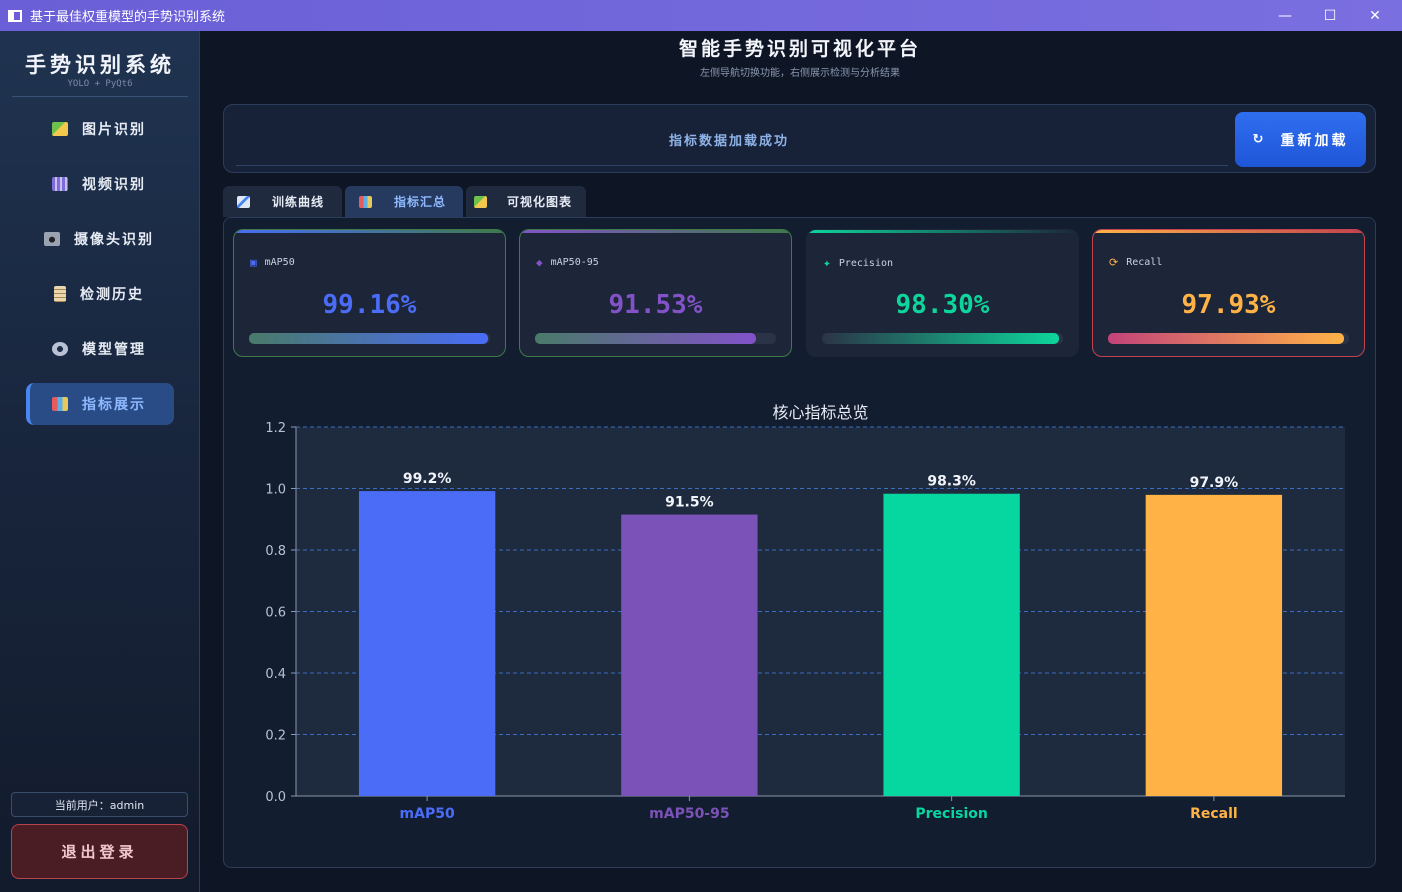 Image resolution: width=1402 pixels, height=892 pixels. What do you see at coordinates (951, 814) in the screenshot?
I see `x-tick-label: Precision` at bounding box center [951, 814].